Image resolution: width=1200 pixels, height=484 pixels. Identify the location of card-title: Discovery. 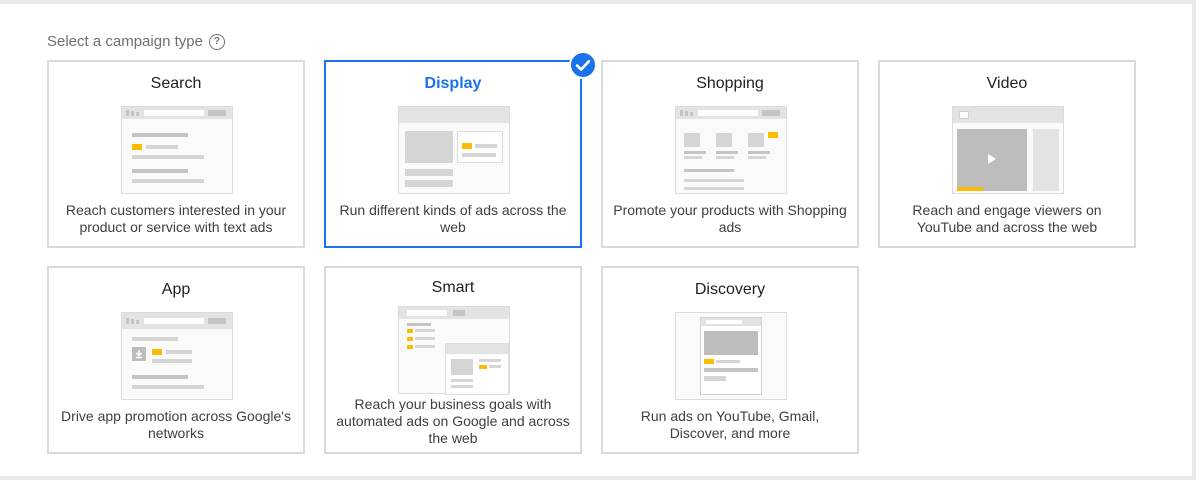
(730, 289).